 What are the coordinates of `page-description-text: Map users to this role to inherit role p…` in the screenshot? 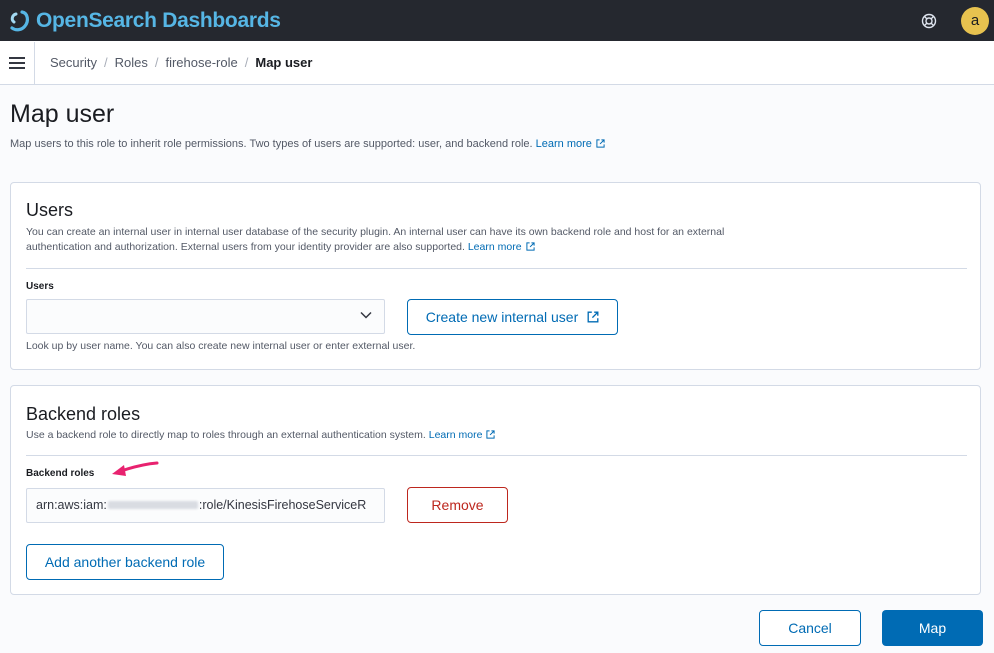 It's located at (271, 144).